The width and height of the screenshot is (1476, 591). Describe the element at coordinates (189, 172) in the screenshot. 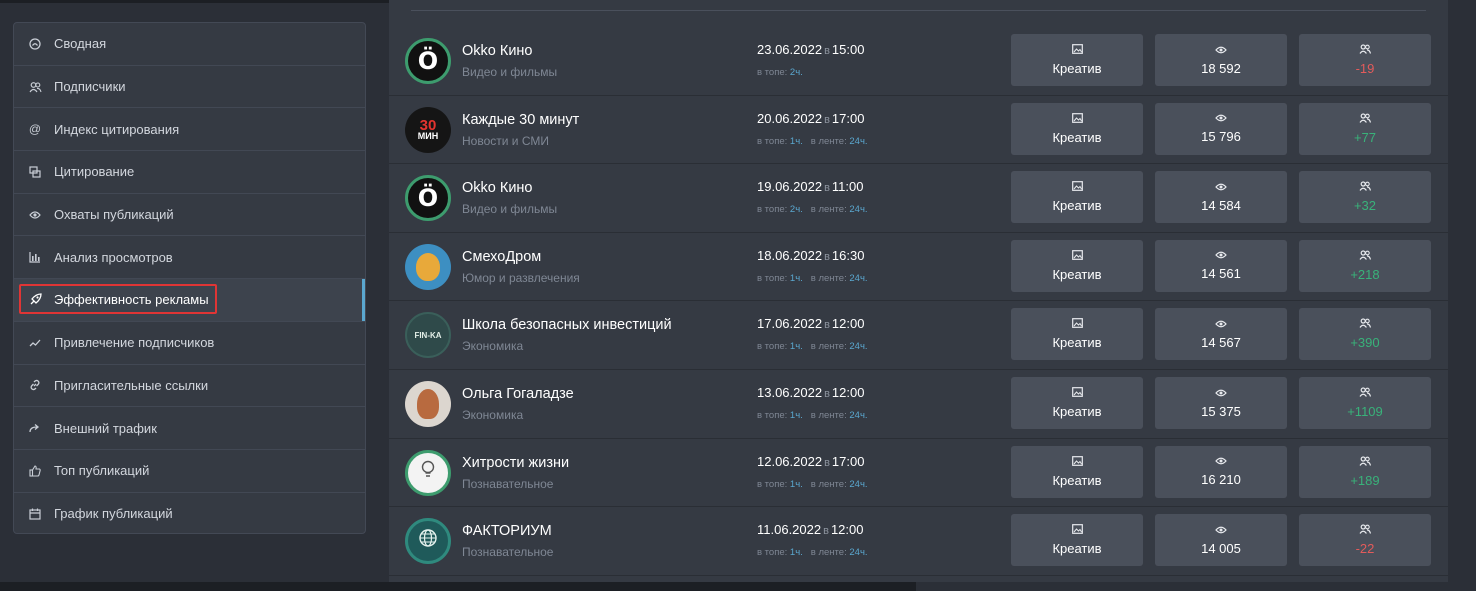

I see `sidebar-item-citations: Цитирование` at that location.